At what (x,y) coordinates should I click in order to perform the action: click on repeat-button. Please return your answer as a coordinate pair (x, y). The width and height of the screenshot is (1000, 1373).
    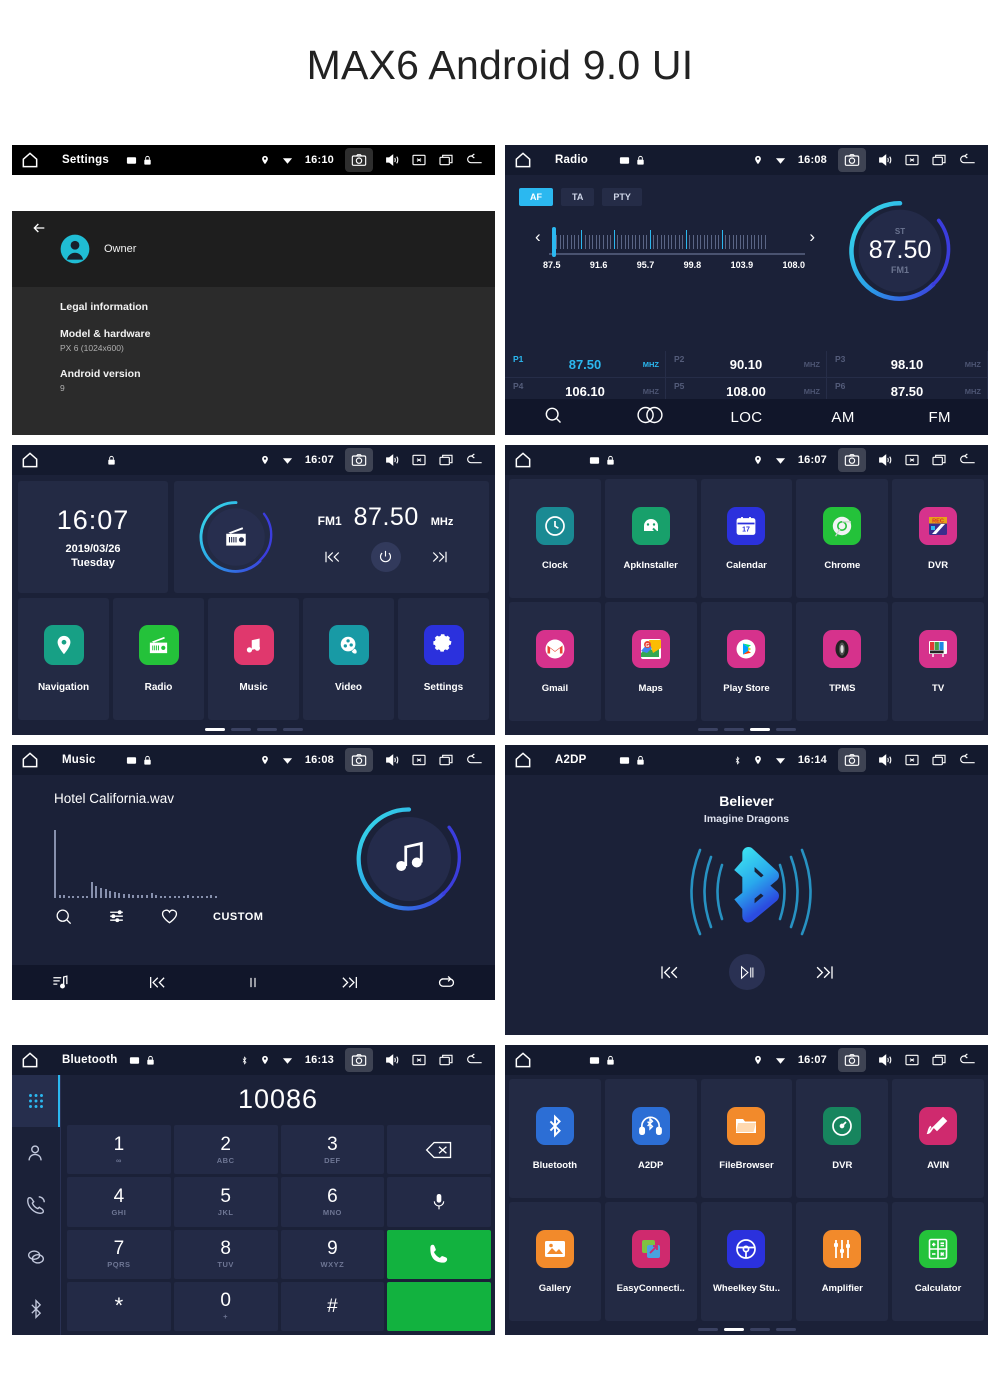
    Looking at the image, I should click on (446, 983).